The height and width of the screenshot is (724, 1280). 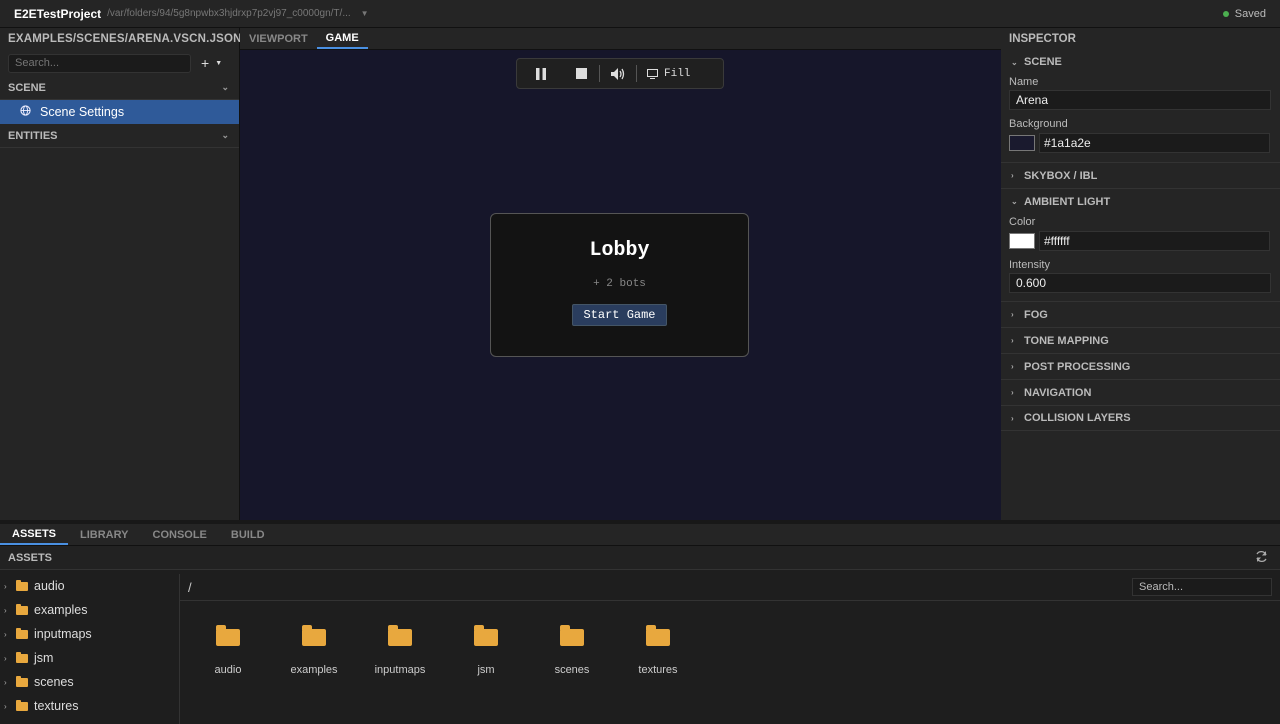 I want to click on fog-section-label: FOG, so click(x=1036, y=314).